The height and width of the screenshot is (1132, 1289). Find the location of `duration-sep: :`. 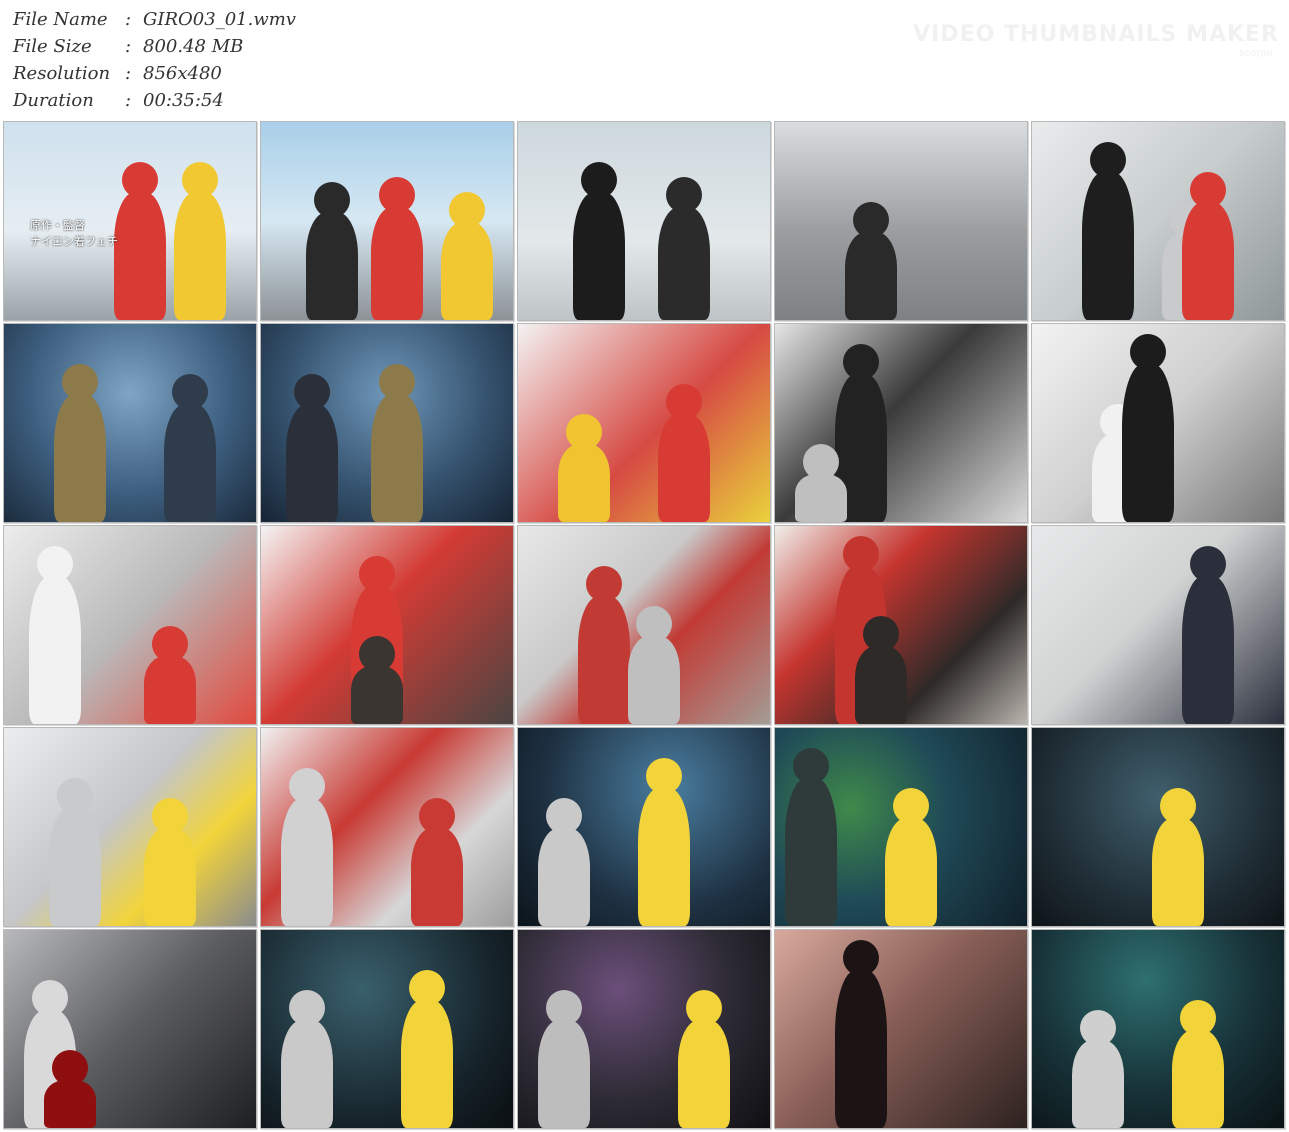

duration-sep: : is located at coordinates (128, 100).